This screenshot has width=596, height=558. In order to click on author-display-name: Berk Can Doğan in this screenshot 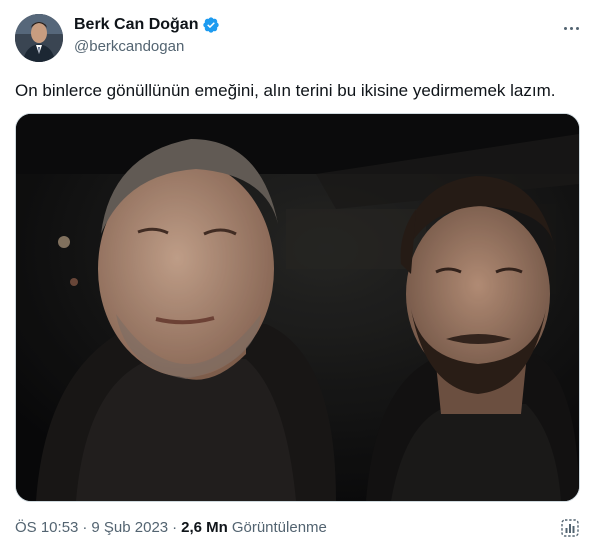, I will do `click(136, 25)`.